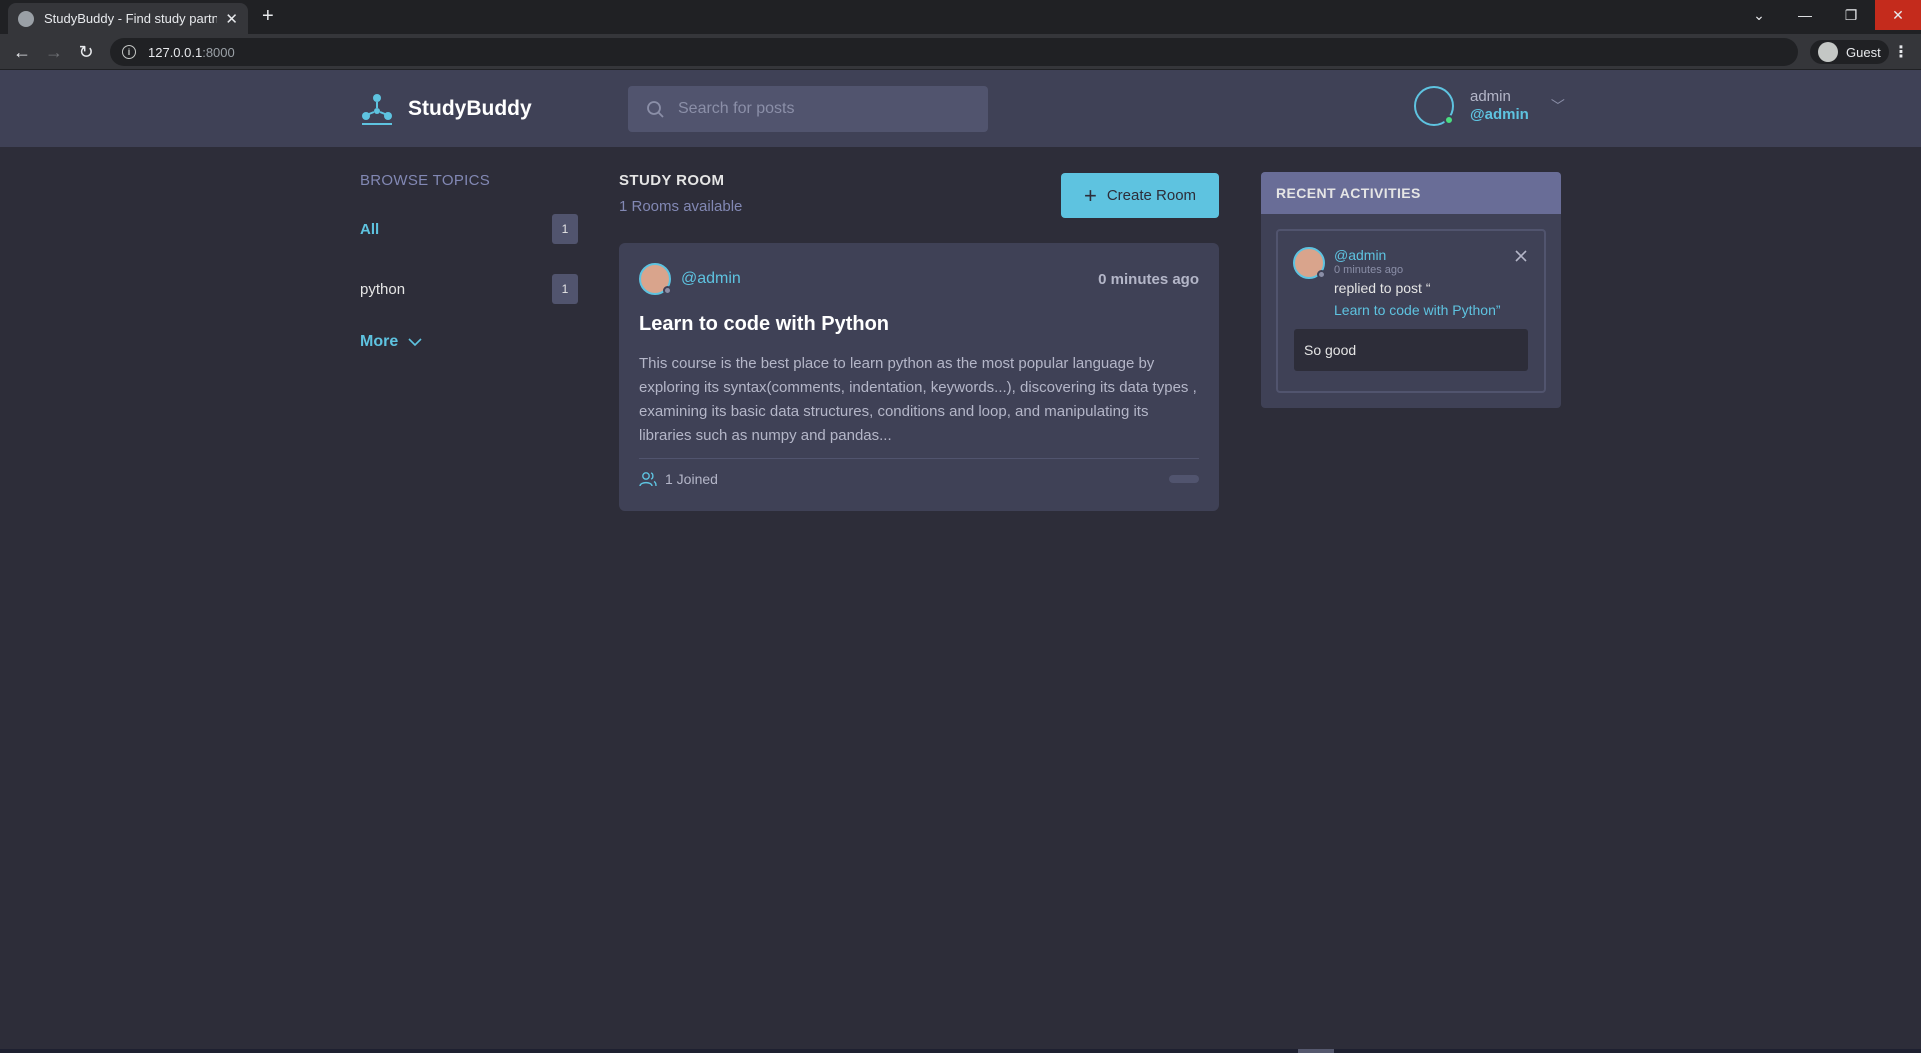 This screenshot has width=1921, height=1053. I want to click on search-icon, so click(655, 109).